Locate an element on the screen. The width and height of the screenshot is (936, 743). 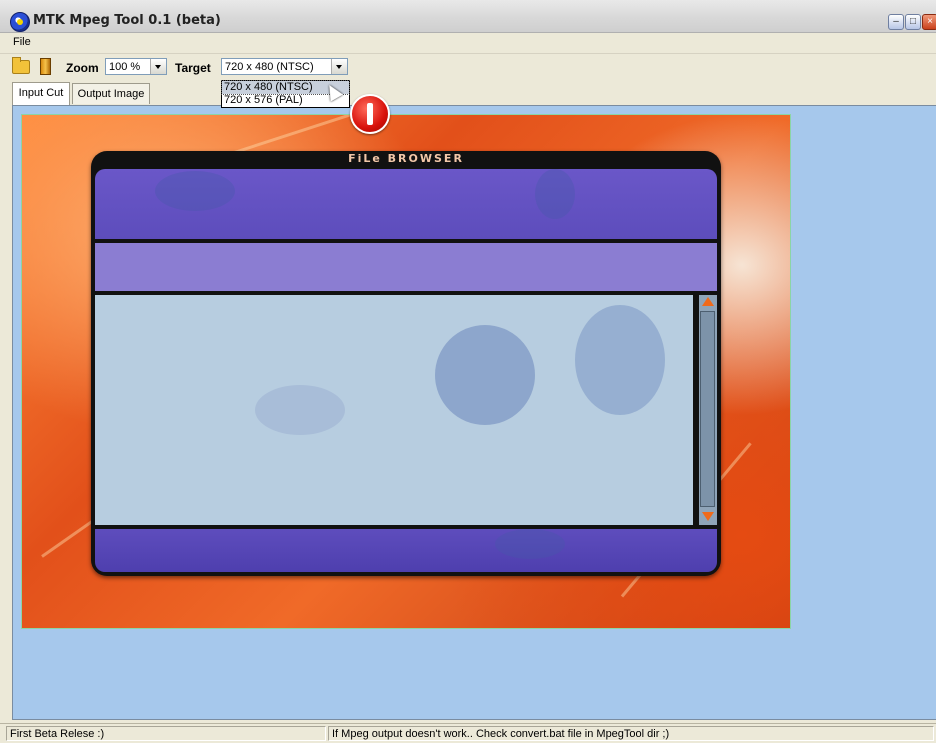
scroll-thumb is located at coordinates (707, 409).